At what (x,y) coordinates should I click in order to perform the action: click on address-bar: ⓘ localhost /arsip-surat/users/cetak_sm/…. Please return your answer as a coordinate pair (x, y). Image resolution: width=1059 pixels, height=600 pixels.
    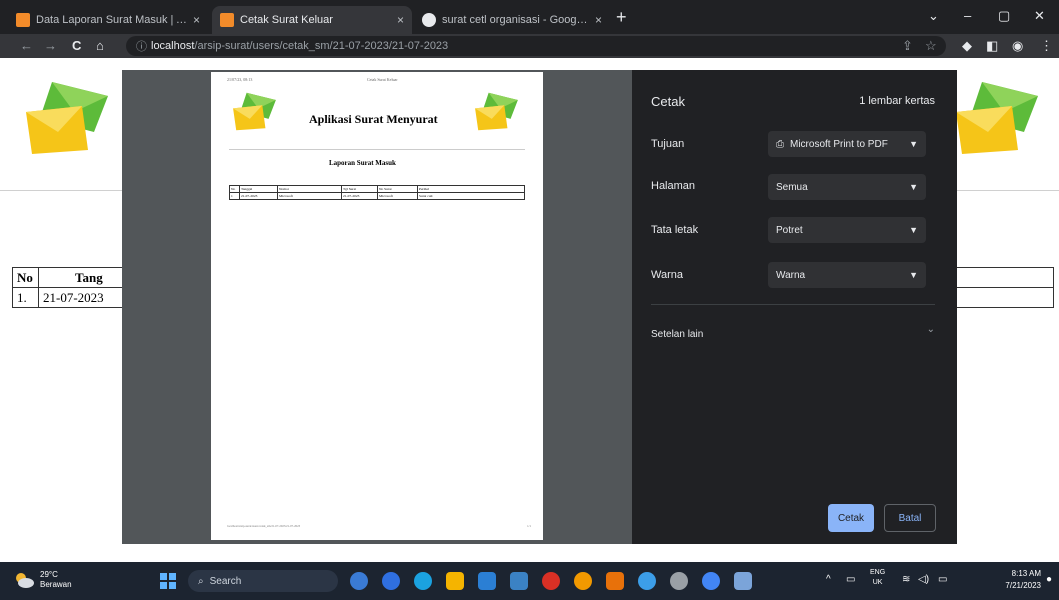
    Looking at the image, I should click on (536, 46).